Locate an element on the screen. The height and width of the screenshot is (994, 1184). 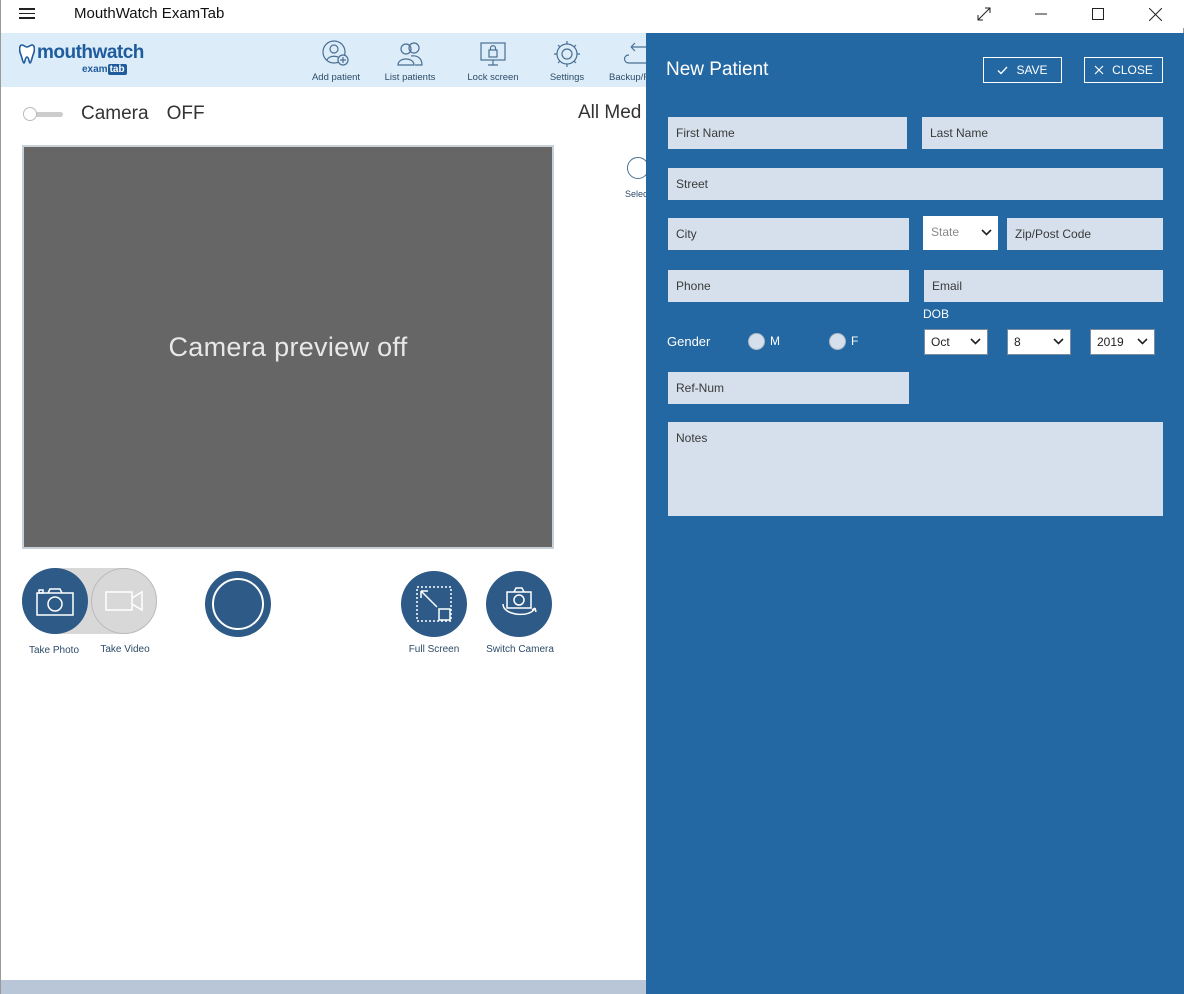
gender-female-radio is located at coordinates (837, 341).